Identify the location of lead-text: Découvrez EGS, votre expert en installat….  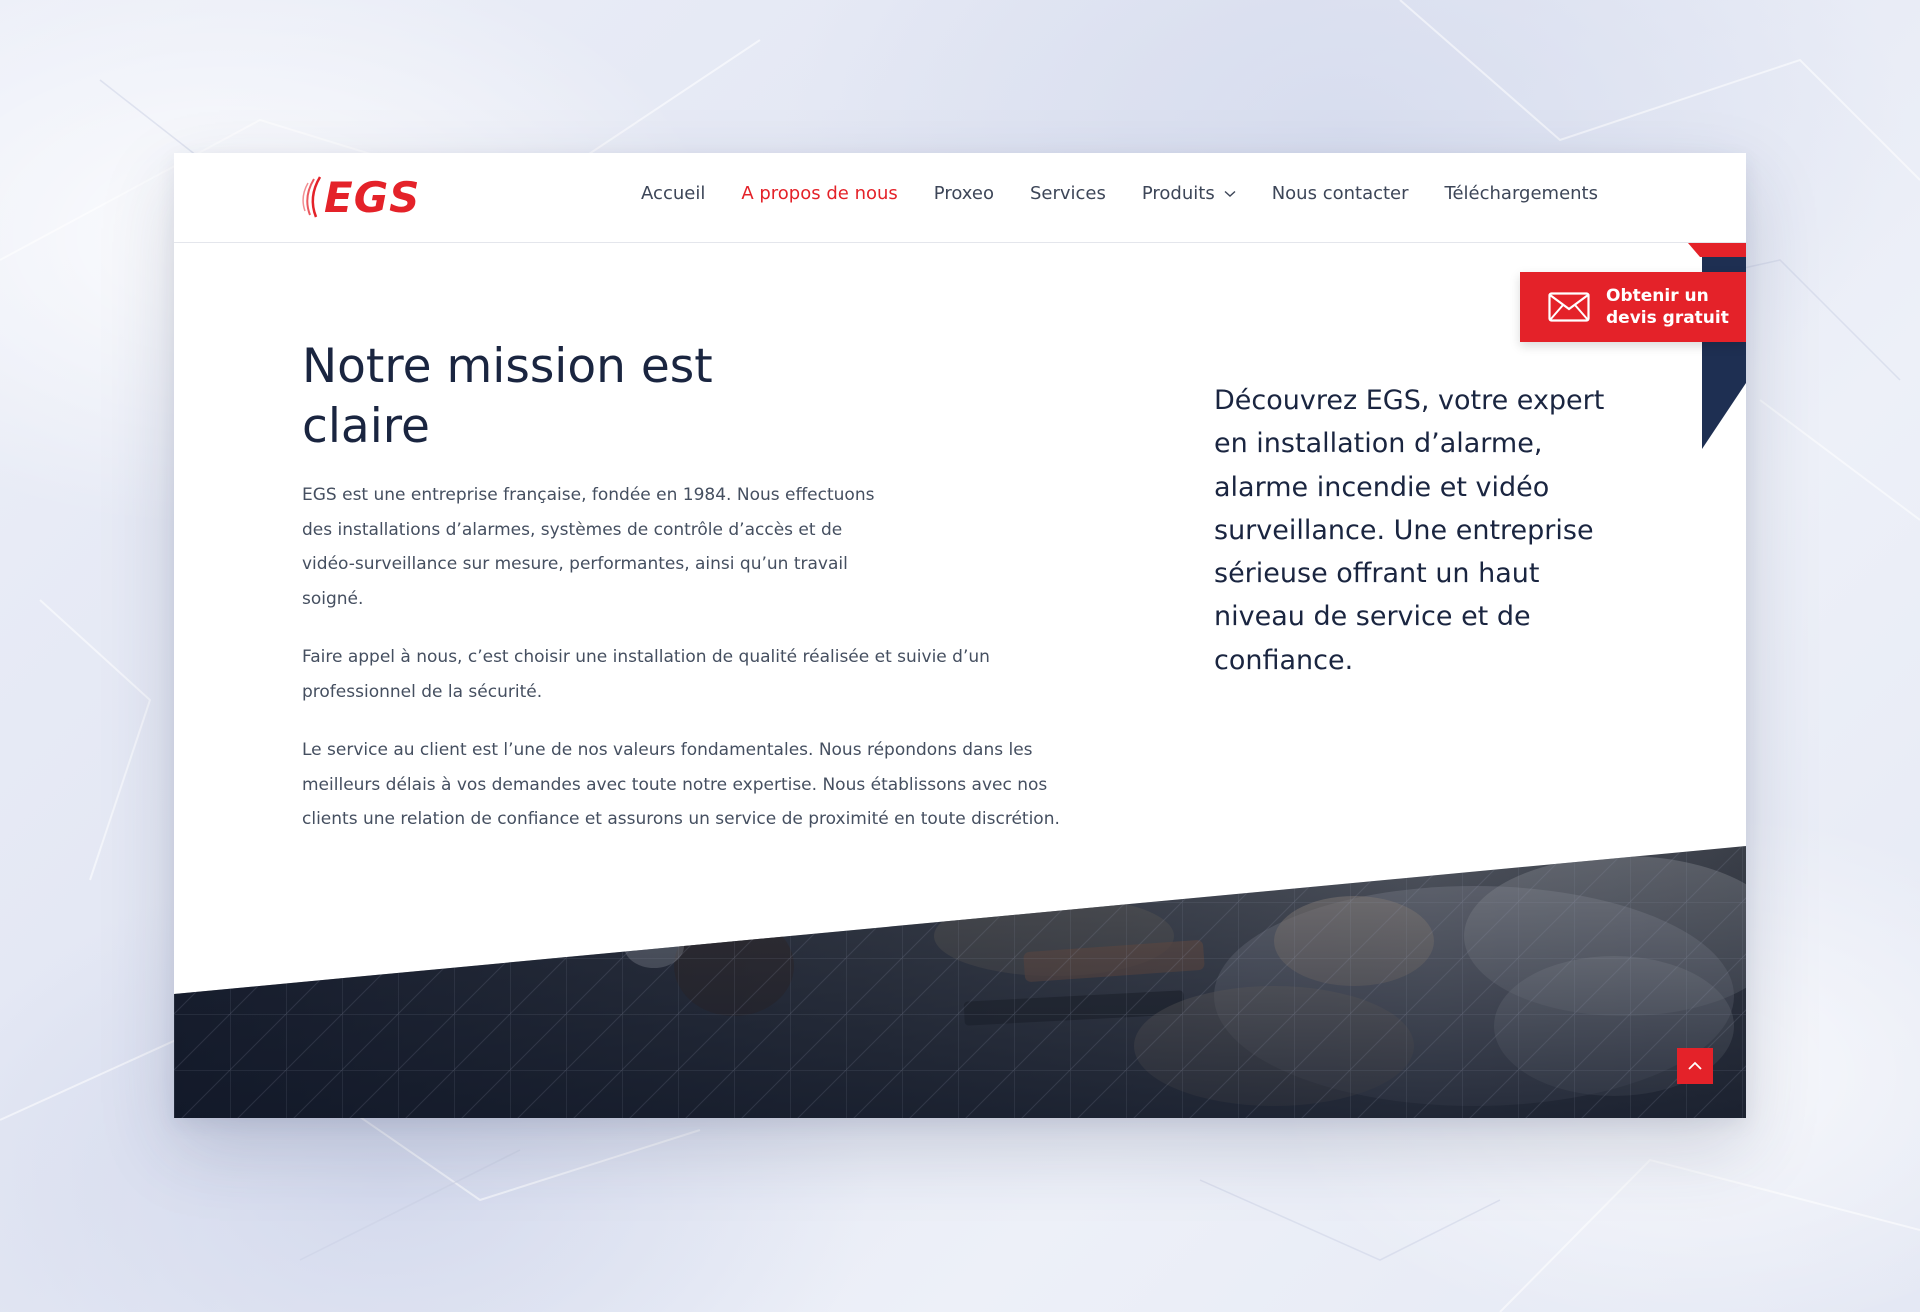
(1409, 530).